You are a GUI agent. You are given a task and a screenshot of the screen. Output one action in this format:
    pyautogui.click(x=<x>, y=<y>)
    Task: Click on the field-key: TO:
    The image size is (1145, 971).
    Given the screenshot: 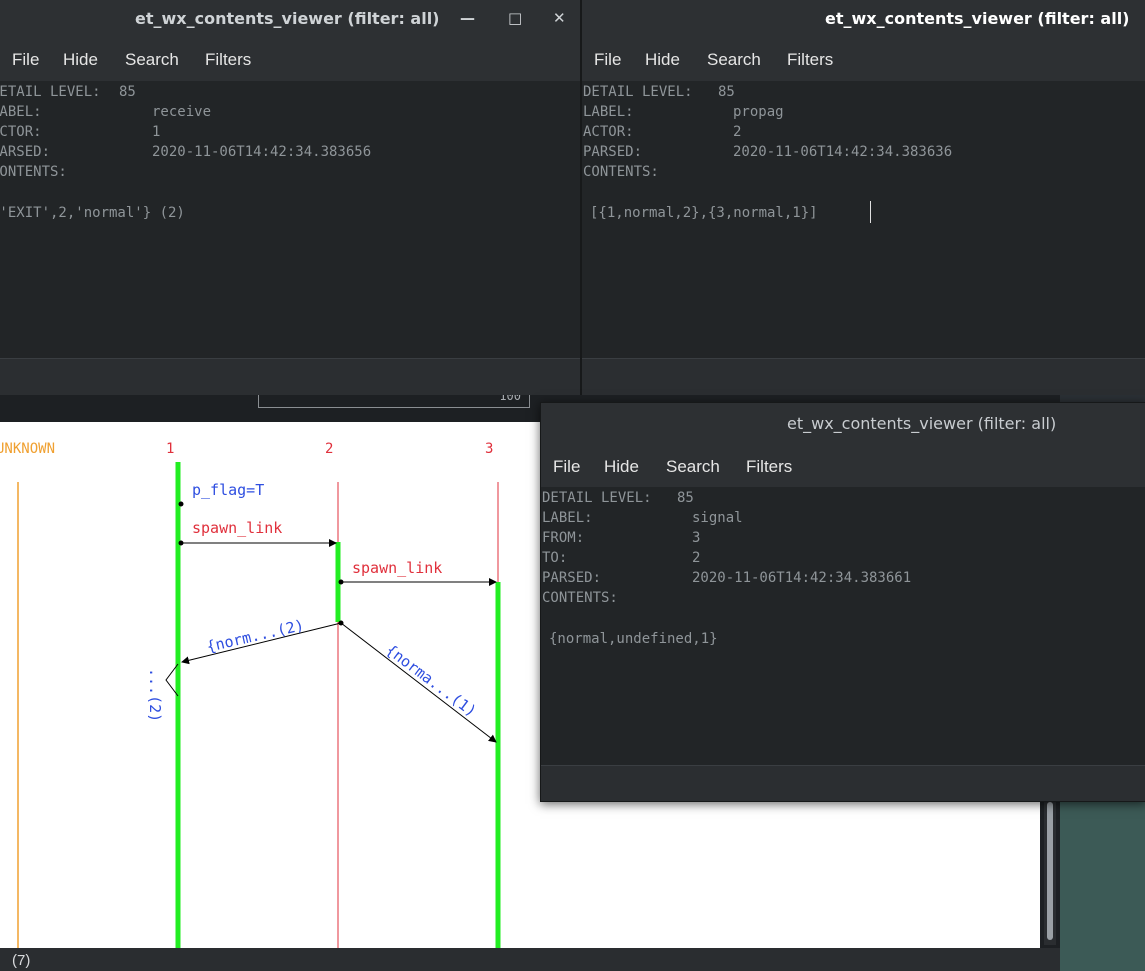 What is the action you would take?
    pyautogui.click(x=555, y=558)
    